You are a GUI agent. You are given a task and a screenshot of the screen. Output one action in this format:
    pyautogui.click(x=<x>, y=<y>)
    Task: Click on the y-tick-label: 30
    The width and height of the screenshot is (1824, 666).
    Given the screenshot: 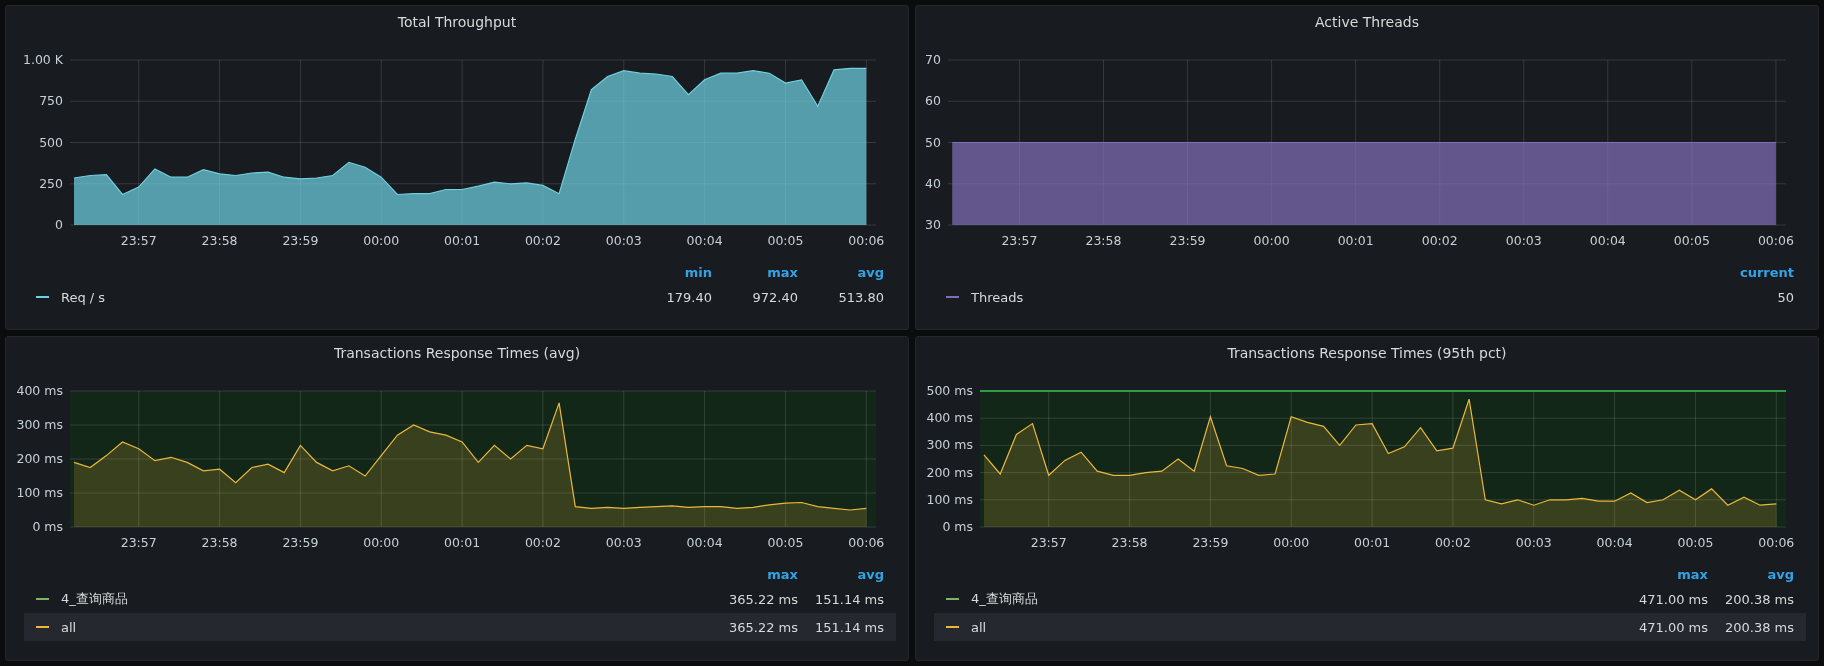 What is the action you would take?
    pyautogui.click(x=933, y=224)
    